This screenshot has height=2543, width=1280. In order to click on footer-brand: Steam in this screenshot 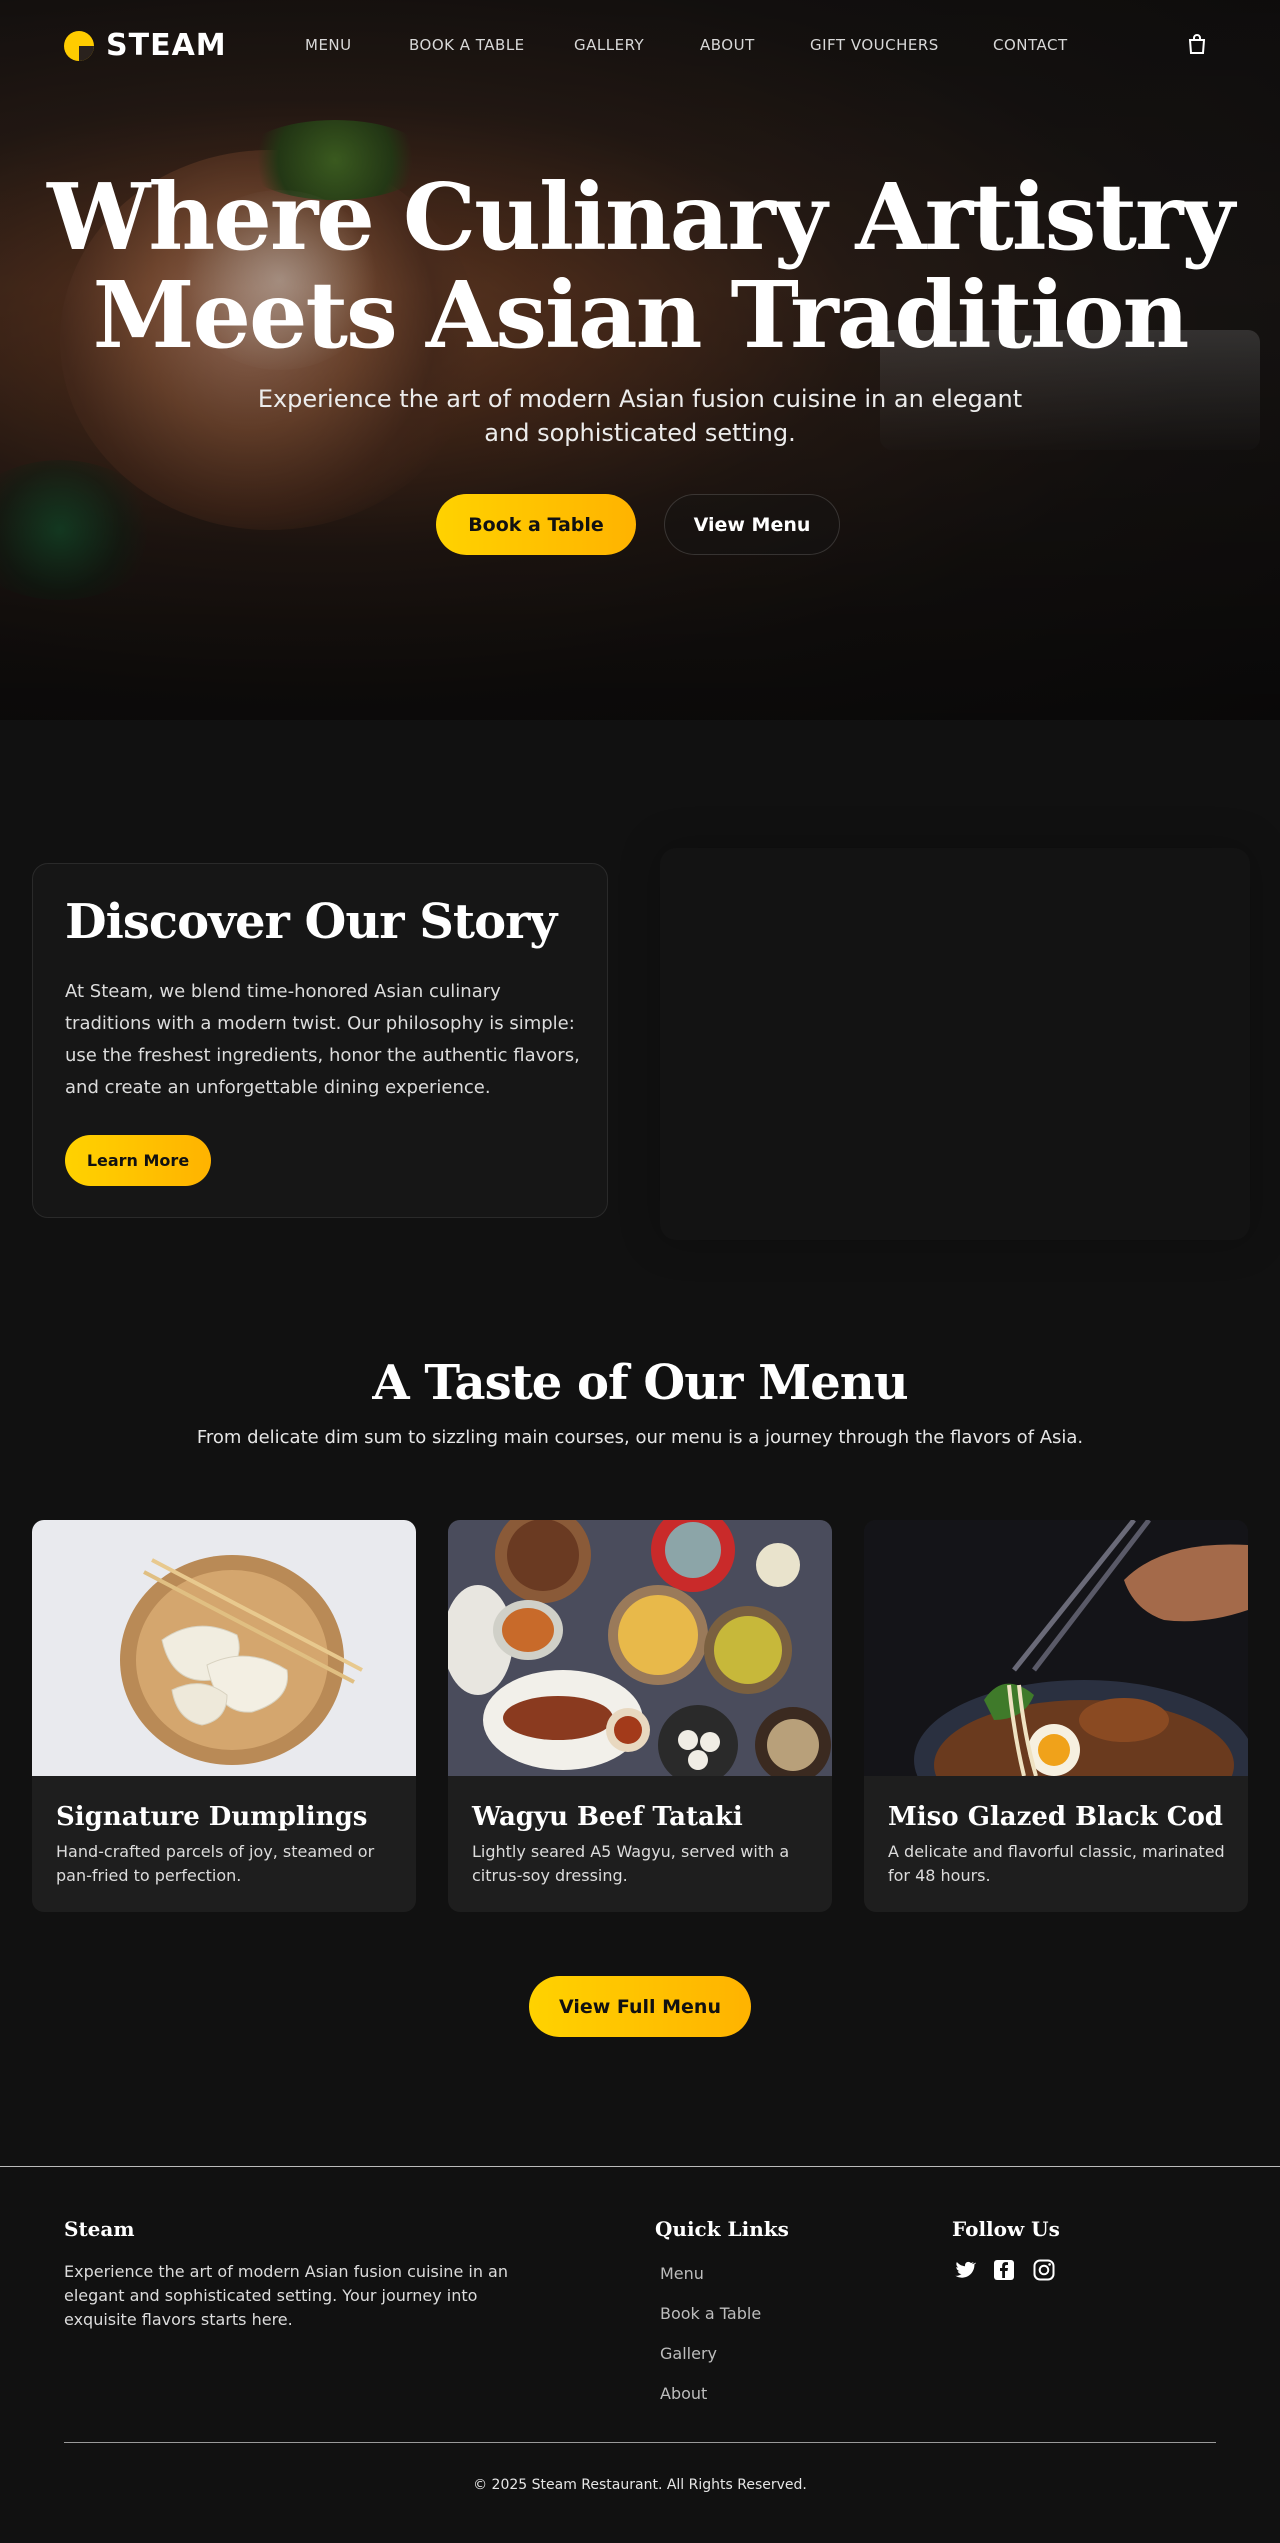, I will do `click(99, 2229)`.